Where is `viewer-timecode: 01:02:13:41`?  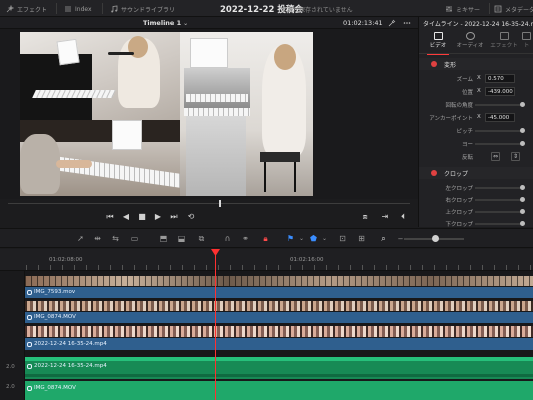 viewer-timecode: 01:02:13:41 is located at coordinates (363, 23).